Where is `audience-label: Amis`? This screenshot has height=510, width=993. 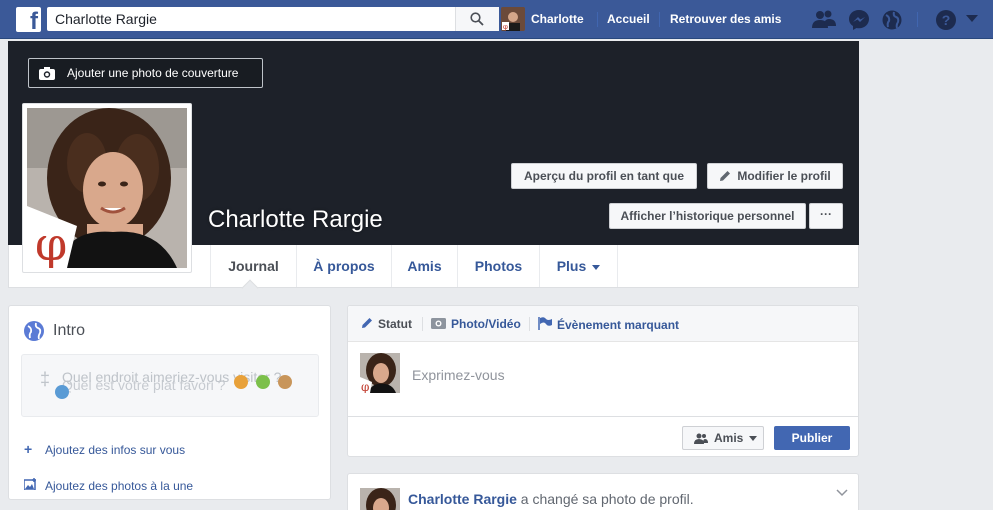
audience-label: Amis is located at coordinates (729, 438).